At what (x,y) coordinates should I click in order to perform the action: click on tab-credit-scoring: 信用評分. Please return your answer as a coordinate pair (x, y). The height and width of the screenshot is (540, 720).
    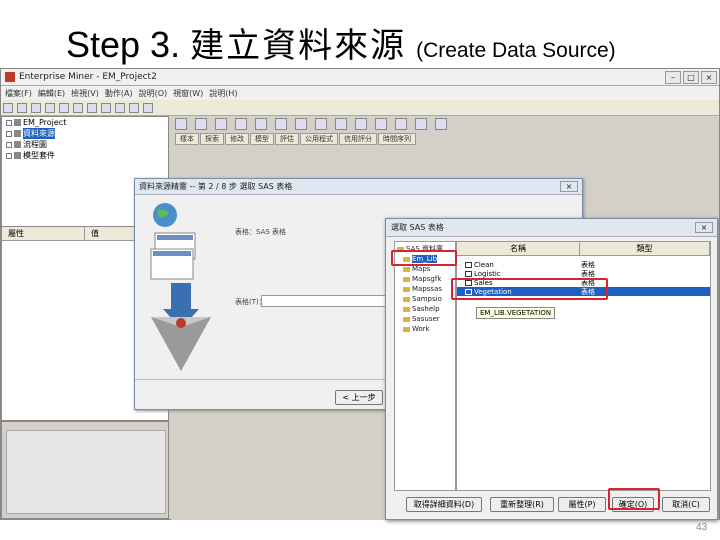
    Looking at the image, I should click on (358, 139).